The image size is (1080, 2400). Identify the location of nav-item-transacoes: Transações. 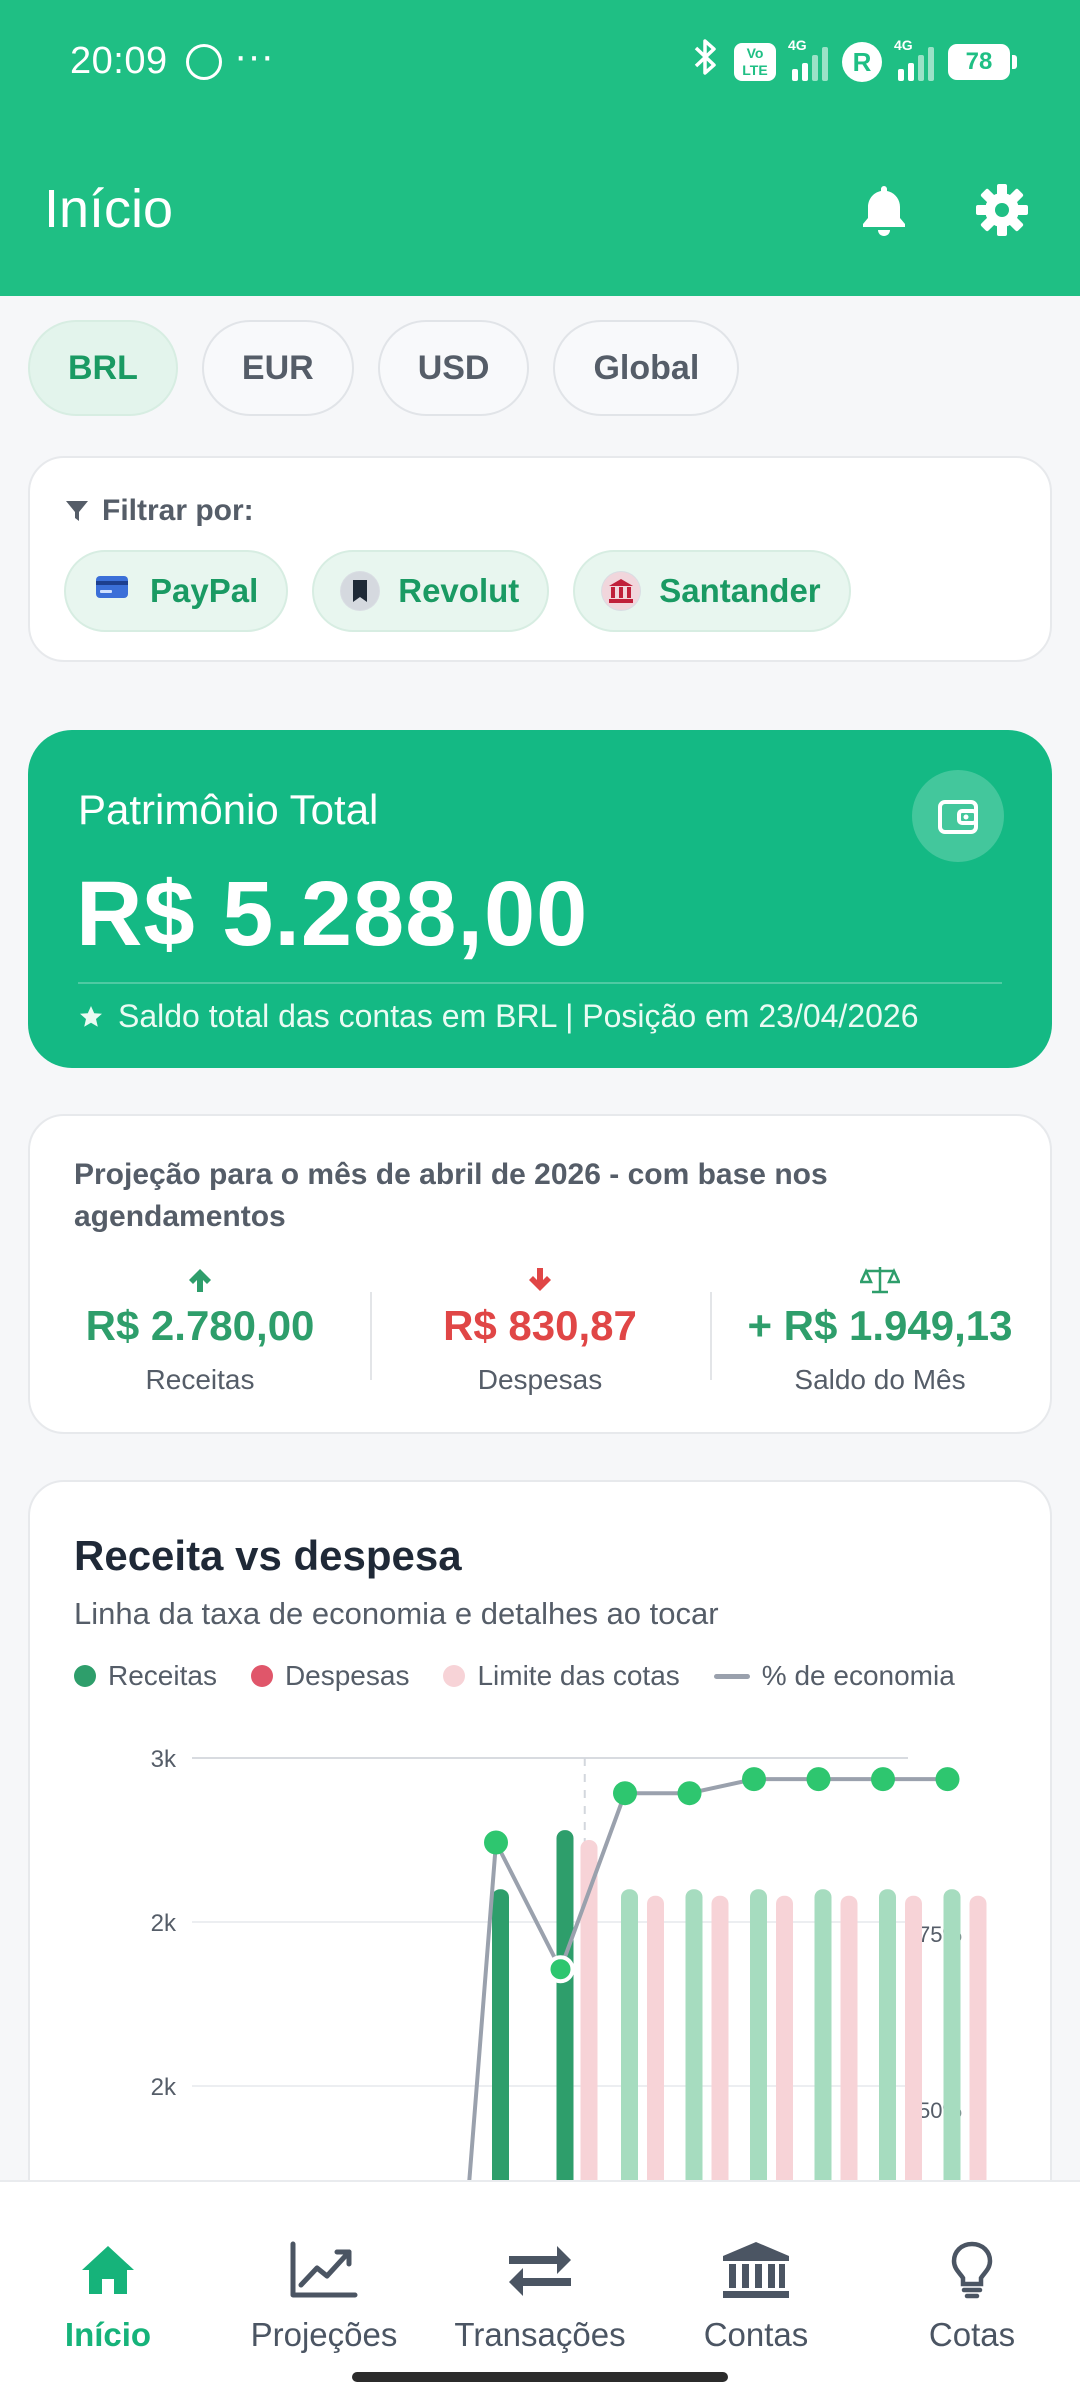
(540, 2296).